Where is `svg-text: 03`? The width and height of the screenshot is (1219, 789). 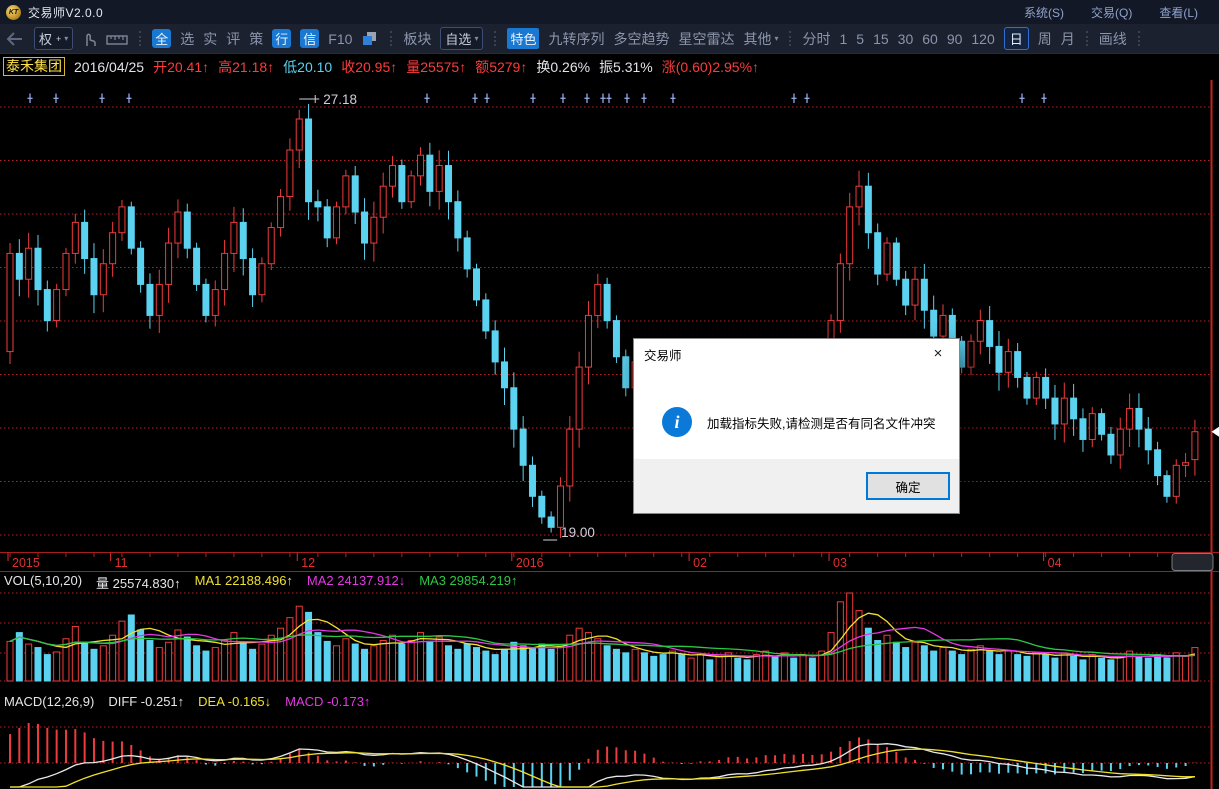
svg-text: 03 is located at coordinates (840, 563).